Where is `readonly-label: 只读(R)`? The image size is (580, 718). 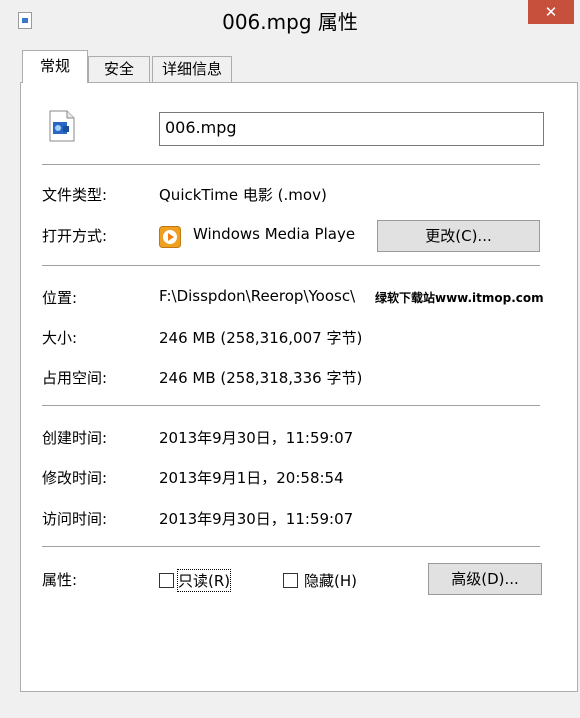
readonly-label: 只读(R) is located at coordinates (204, 580).